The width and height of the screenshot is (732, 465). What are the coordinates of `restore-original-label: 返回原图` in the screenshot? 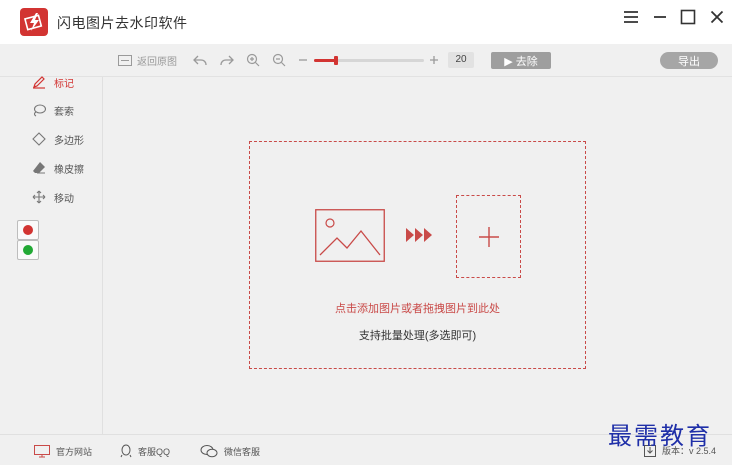 It's located at (157, 62).